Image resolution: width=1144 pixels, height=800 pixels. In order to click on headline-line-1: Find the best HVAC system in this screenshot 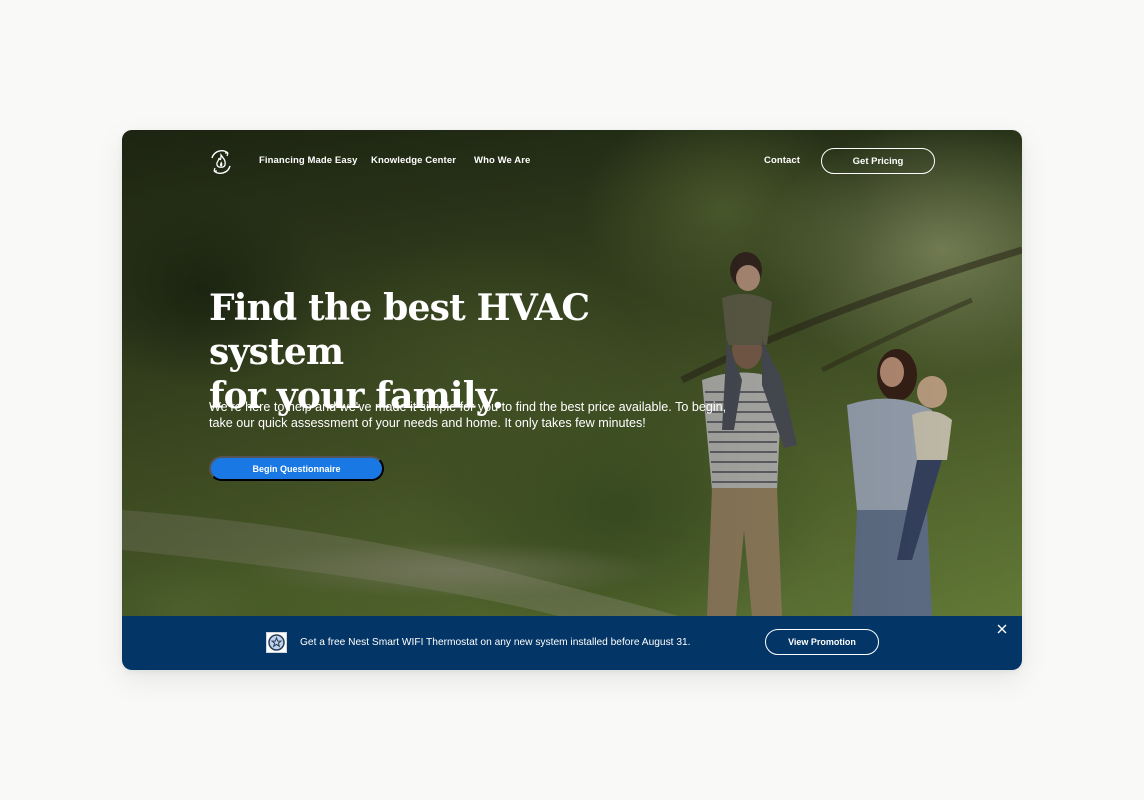, I will do `click(399, 330)`.